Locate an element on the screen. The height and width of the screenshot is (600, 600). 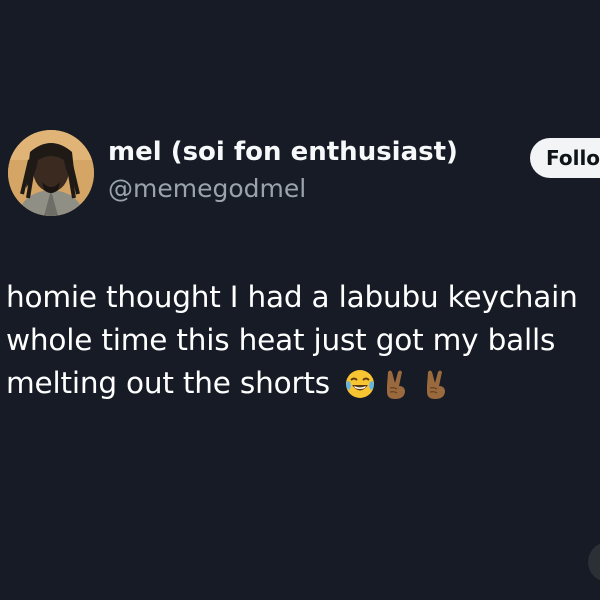
face-with-tears-of-joy-icon is located at coordinates (360, 384).